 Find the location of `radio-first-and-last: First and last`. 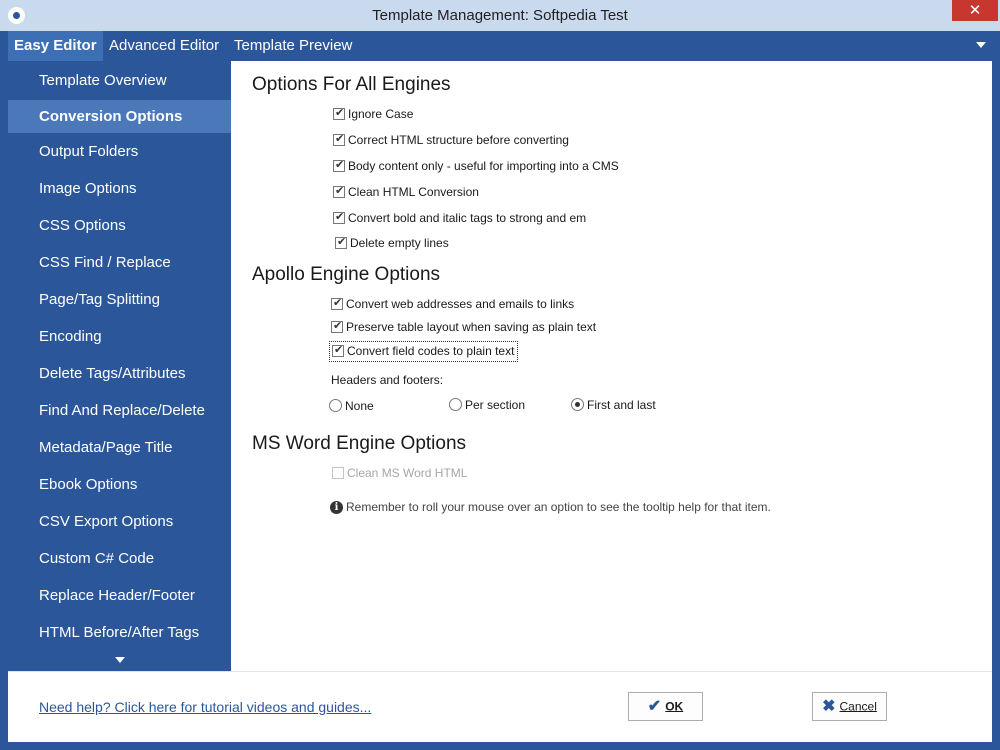

radio-first-and-last: First and last is located at coordinates (613, 404).